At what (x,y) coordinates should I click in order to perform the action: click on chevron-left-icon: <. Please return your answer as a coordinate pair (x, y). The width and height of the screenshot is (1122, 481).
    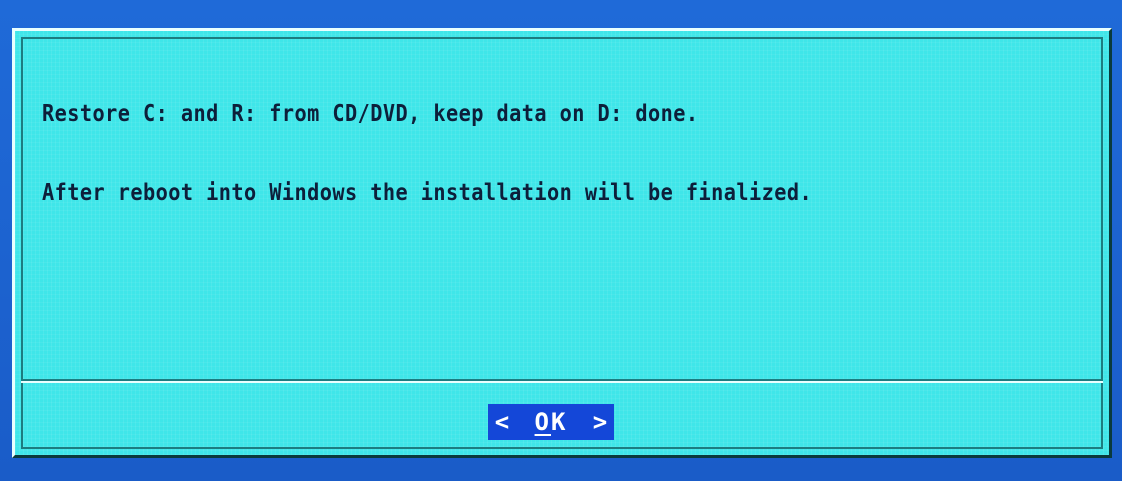
    Looking at the image, I should click on (502, 422).